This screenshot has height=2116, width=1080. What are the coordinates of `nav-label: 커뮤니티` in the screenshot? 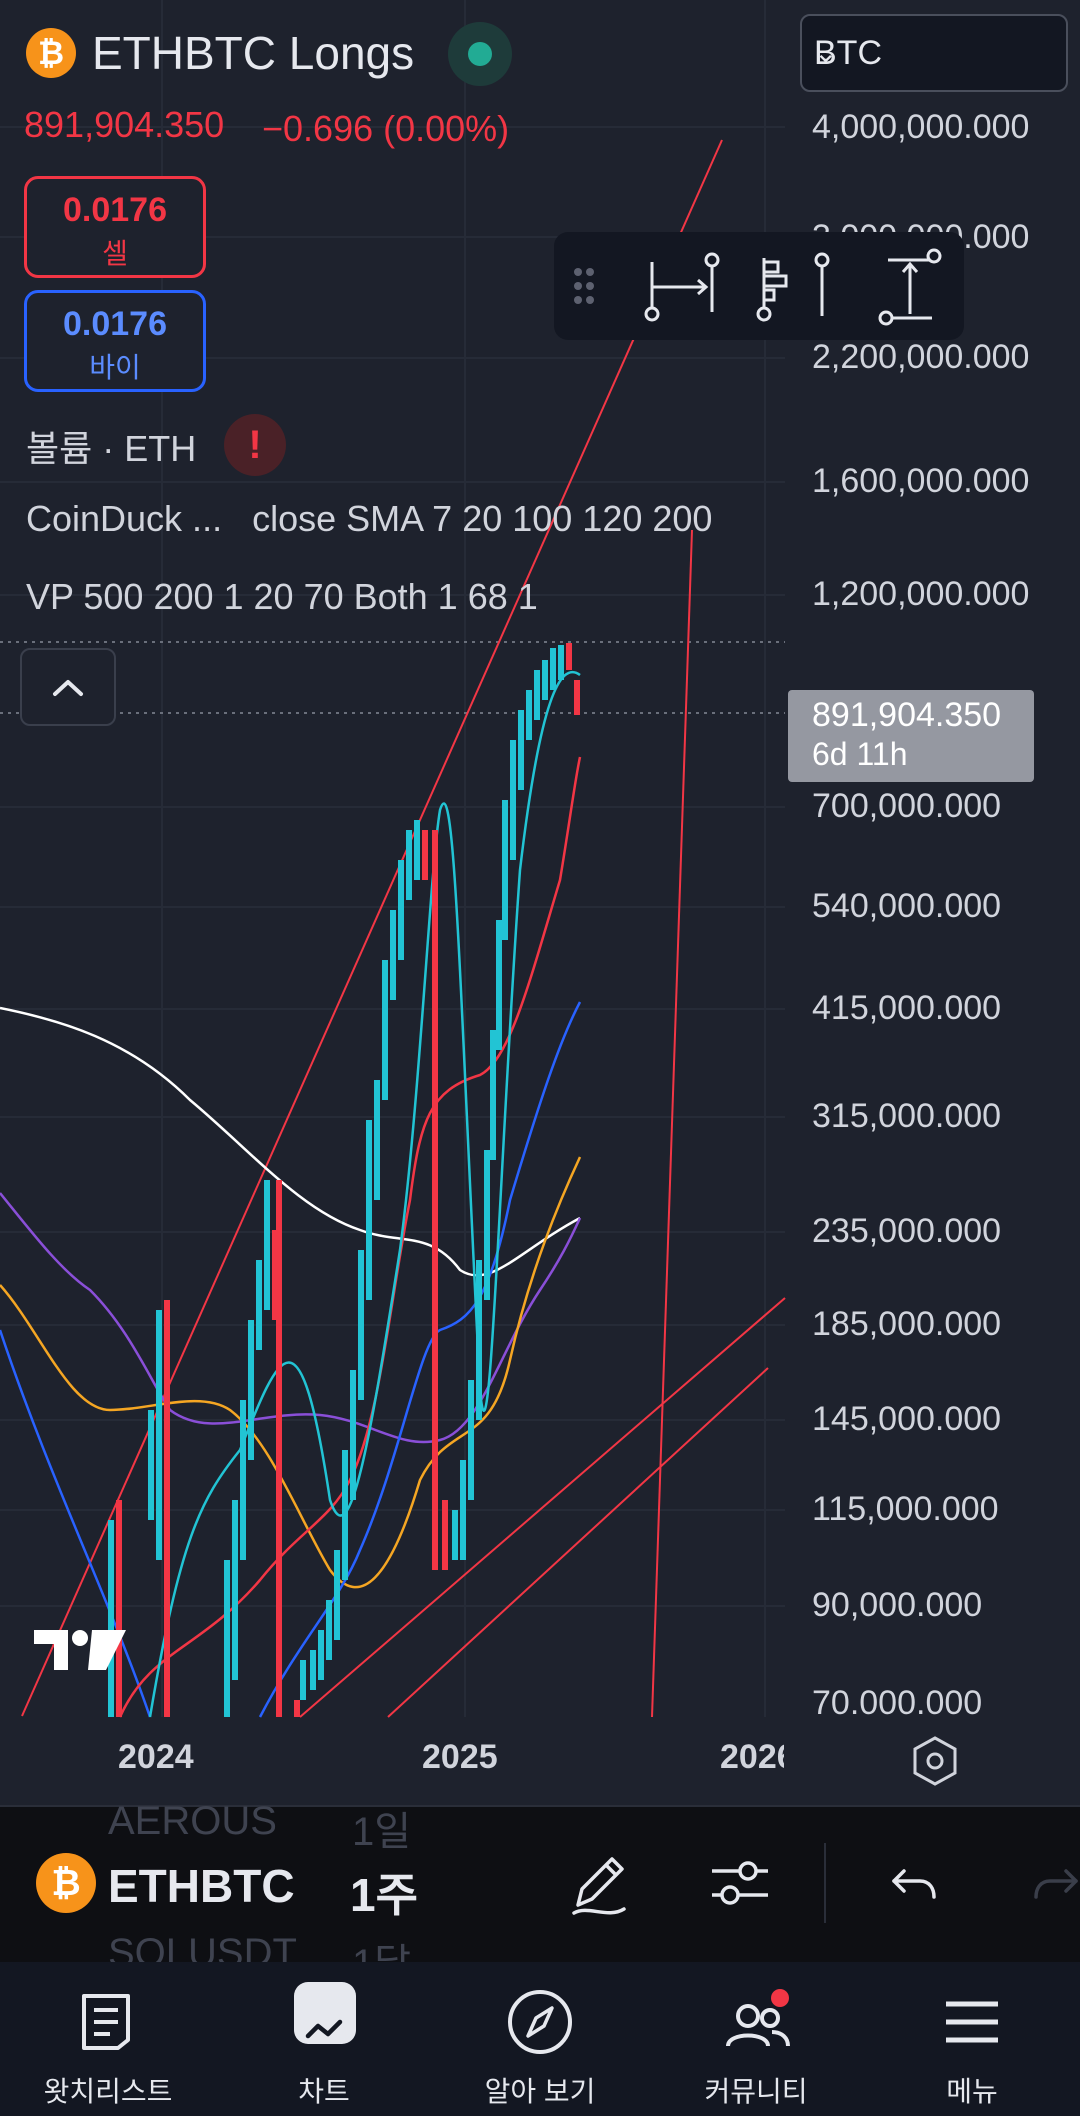 It's located at (756, 2091).